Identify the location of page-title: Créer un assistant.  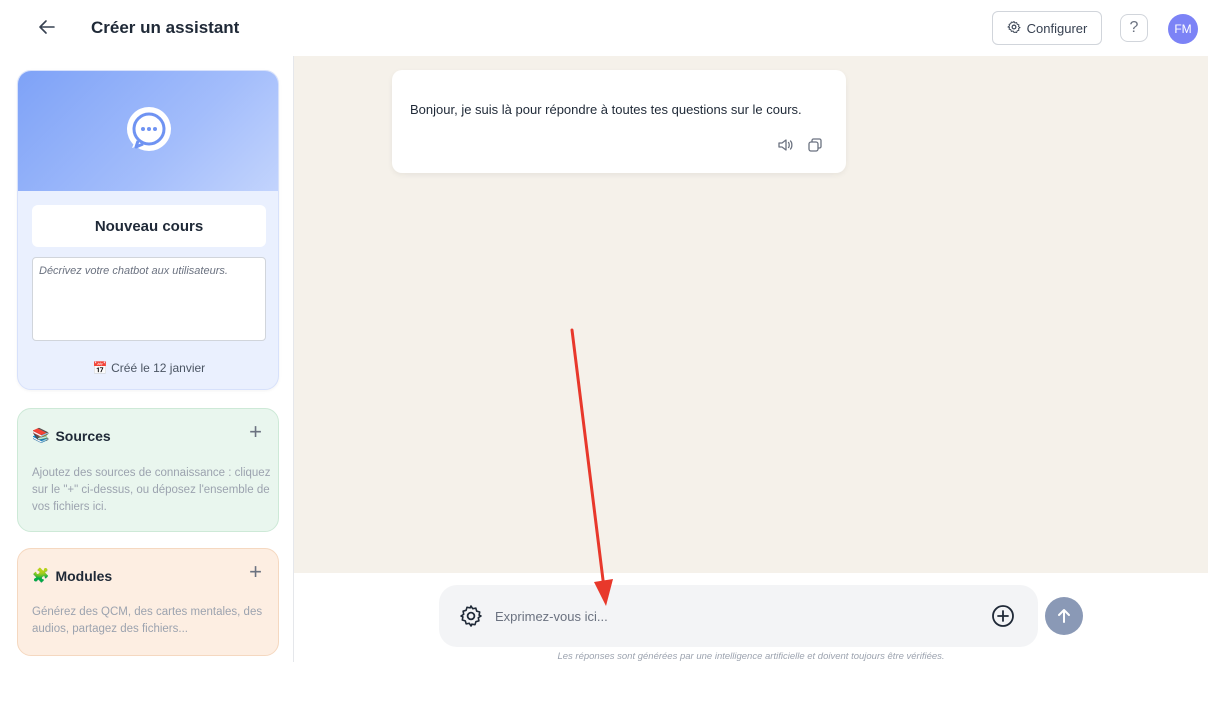
(165, 27).